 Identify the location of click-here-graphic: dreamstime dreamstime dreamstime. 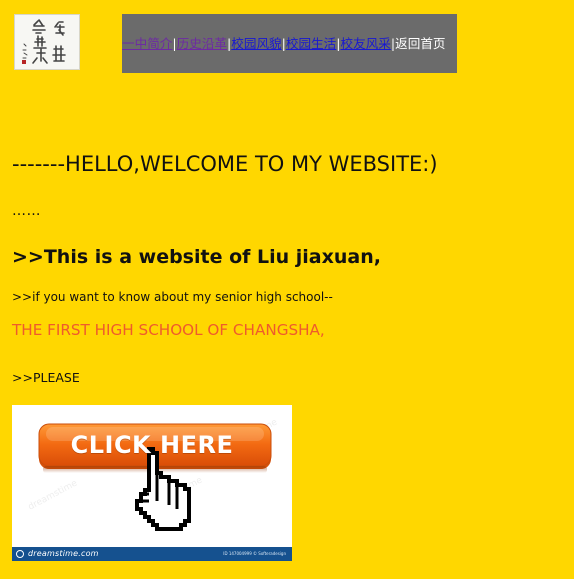
(152, 483).